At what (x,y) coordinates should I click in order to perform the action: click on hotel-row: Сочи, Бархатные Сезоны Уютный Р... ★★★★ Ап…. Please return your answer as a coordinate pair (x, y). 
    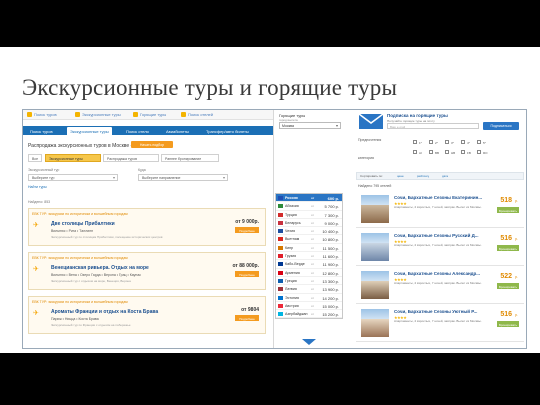
    Looking at the image, I should click on (440, 324).